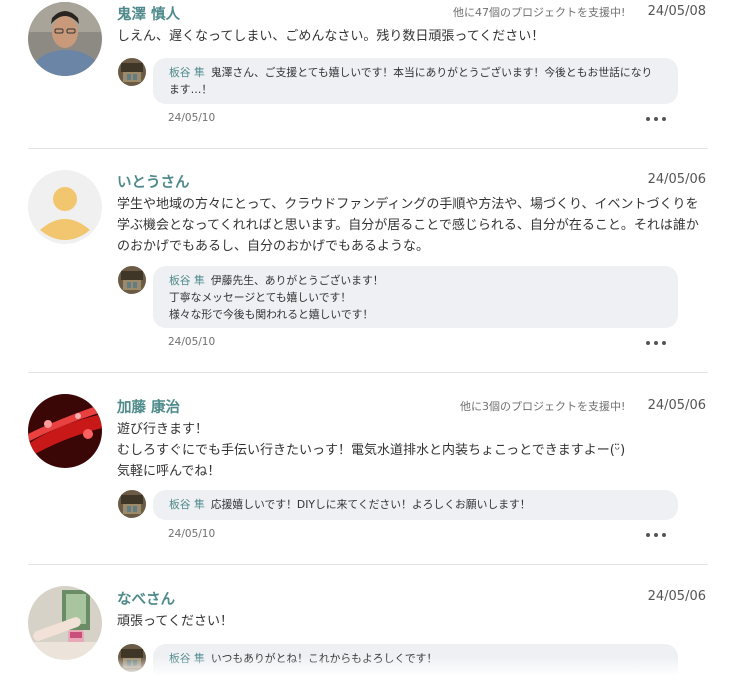  What do you see at coordinates (175, 621) in the screenshot?
I see `comment-message: 頑張ってください！` at bounding box center [175, 621].